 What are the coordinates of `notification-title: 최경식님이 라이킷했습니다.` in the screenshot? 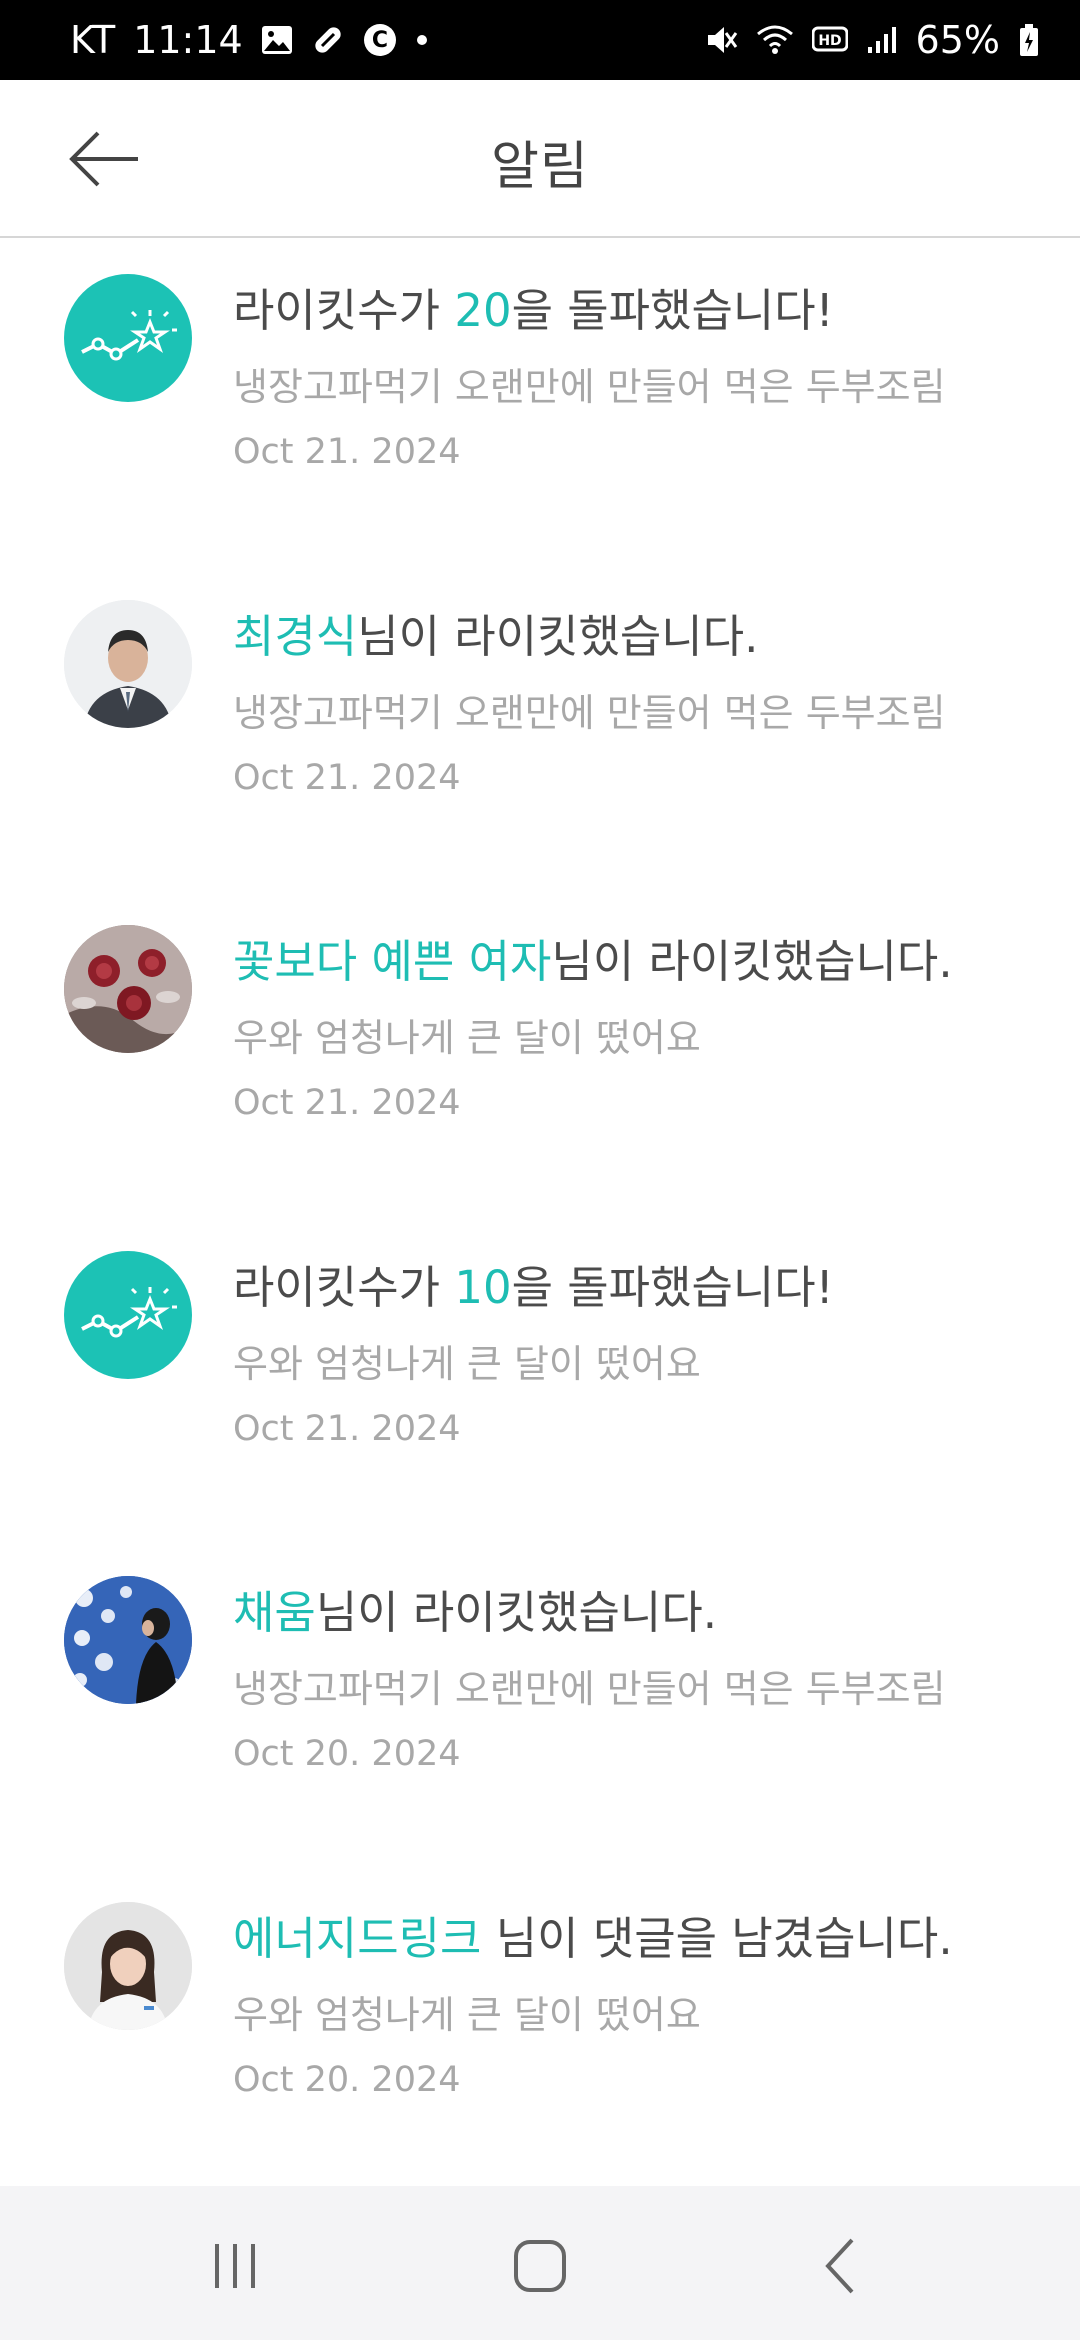 It's located at (496, 636).